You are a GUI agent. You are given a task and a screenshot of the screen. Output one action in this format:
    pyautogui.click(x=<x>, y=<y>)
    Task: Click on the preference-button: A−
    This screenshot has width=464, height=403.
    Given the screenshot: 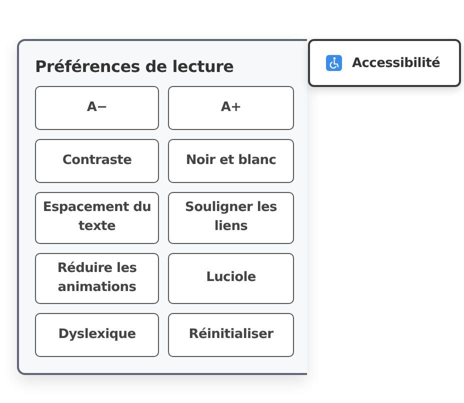 What is the action you would take?
    pyautogui.click(x=97, y=108)
    